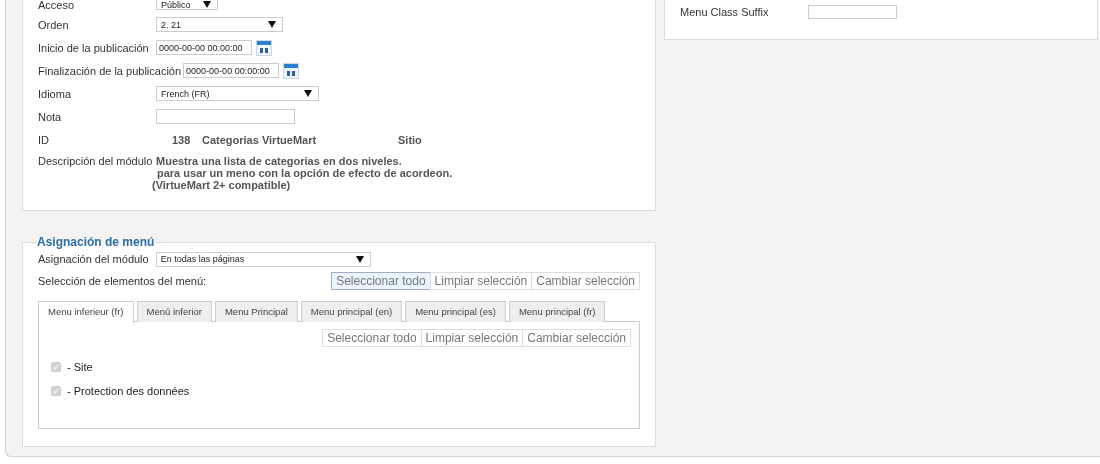 Image resolution: width=1100 pixels, height=464 pixels. Describe the element at coordinates (263, 259) in the screenshot. I see `select-field: En todas las páginas` at that location.